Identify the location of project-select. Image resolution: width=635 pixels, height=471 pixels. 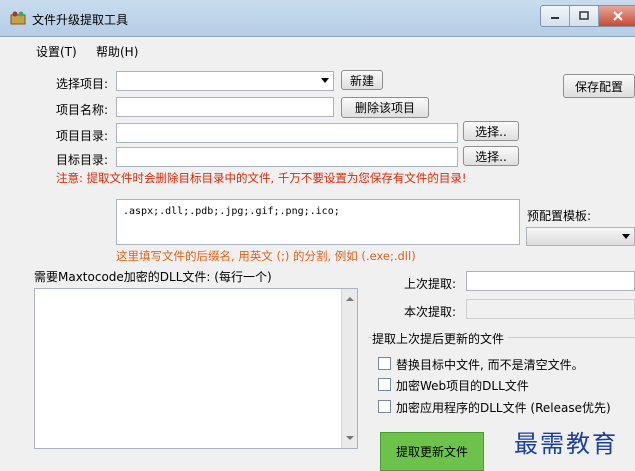
(225, 81).